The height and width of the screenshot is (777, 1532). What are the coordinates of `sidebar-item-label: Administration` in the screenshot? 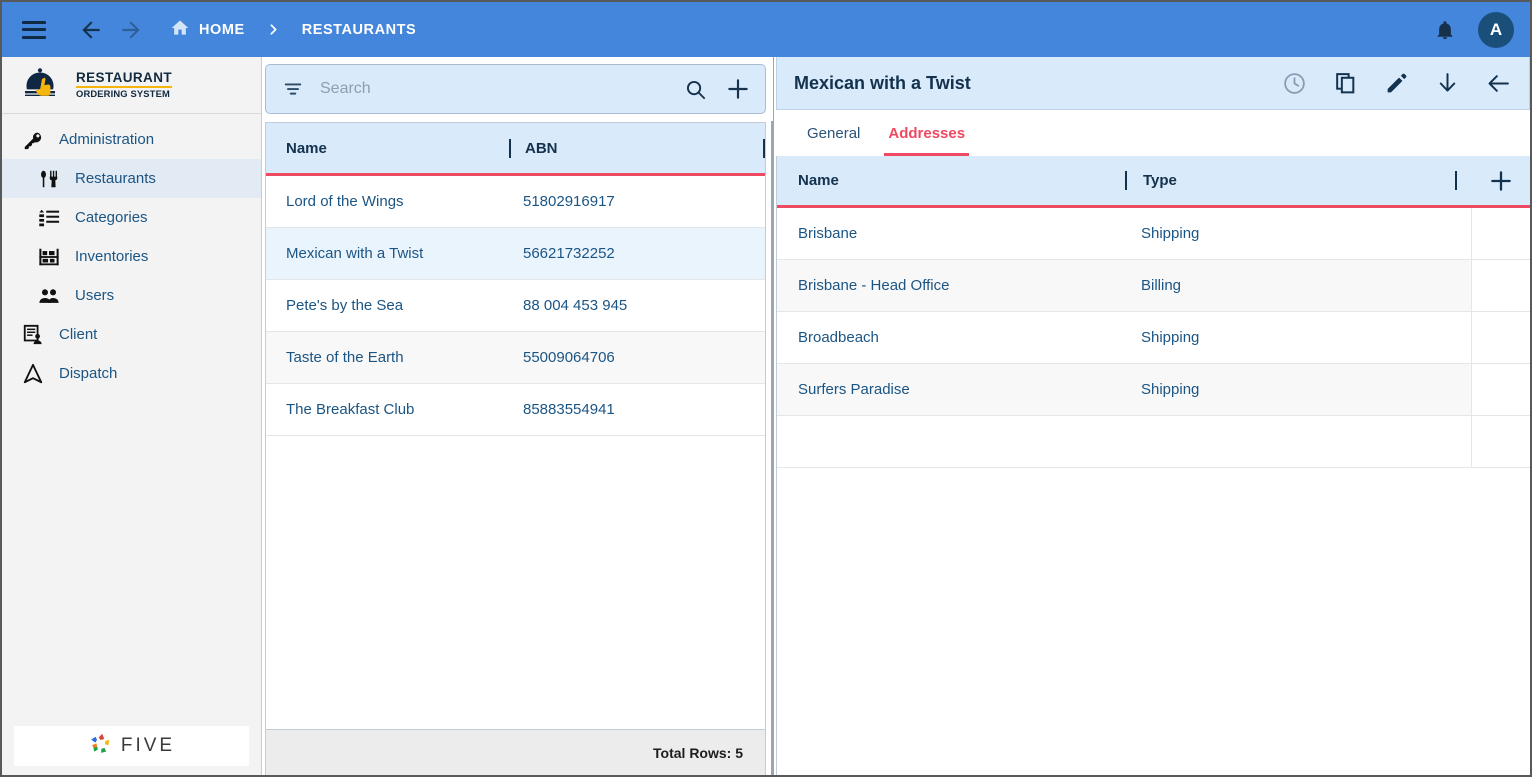 It's located at (107, 139).